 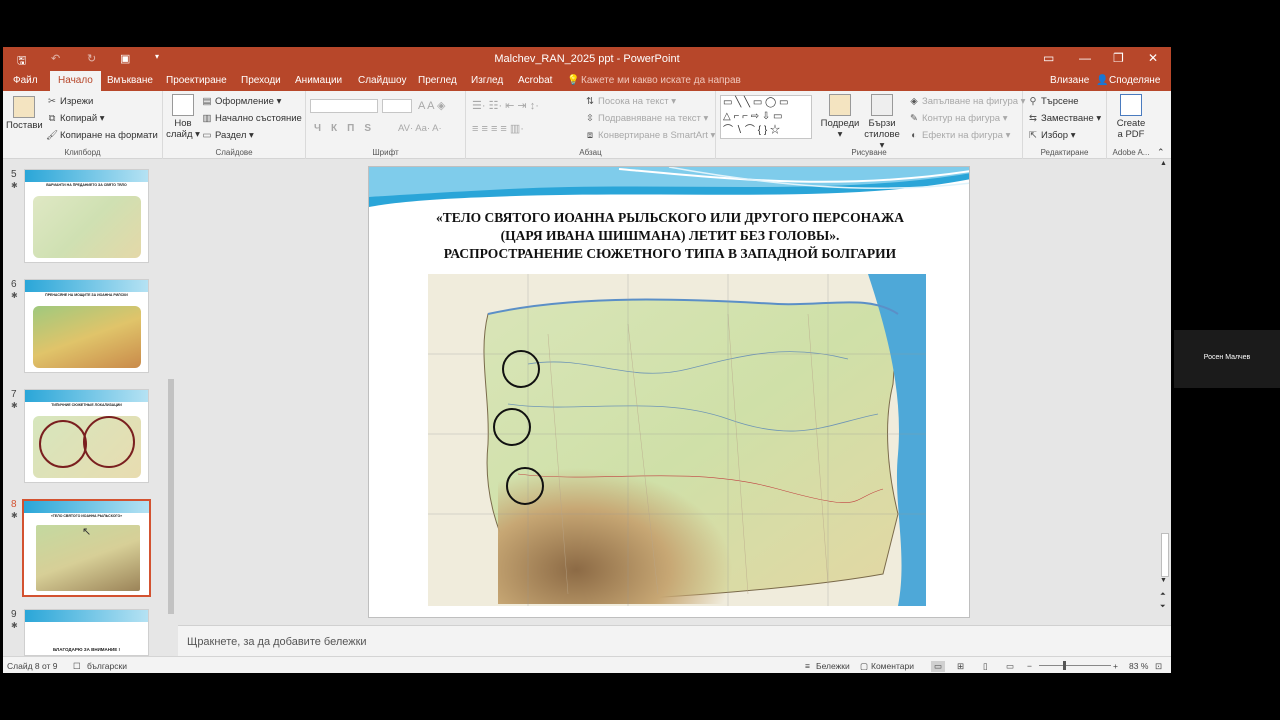 What do you see at coordinates (25, 80) in the screenshot?
I see `tab-file: Файл` at bounding box center [25, 80].